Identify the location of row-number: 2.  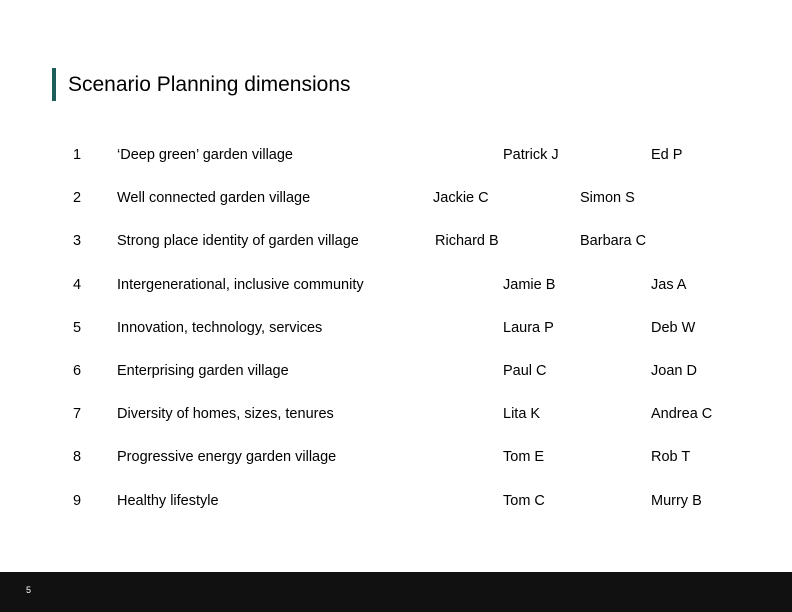
(77, 198).